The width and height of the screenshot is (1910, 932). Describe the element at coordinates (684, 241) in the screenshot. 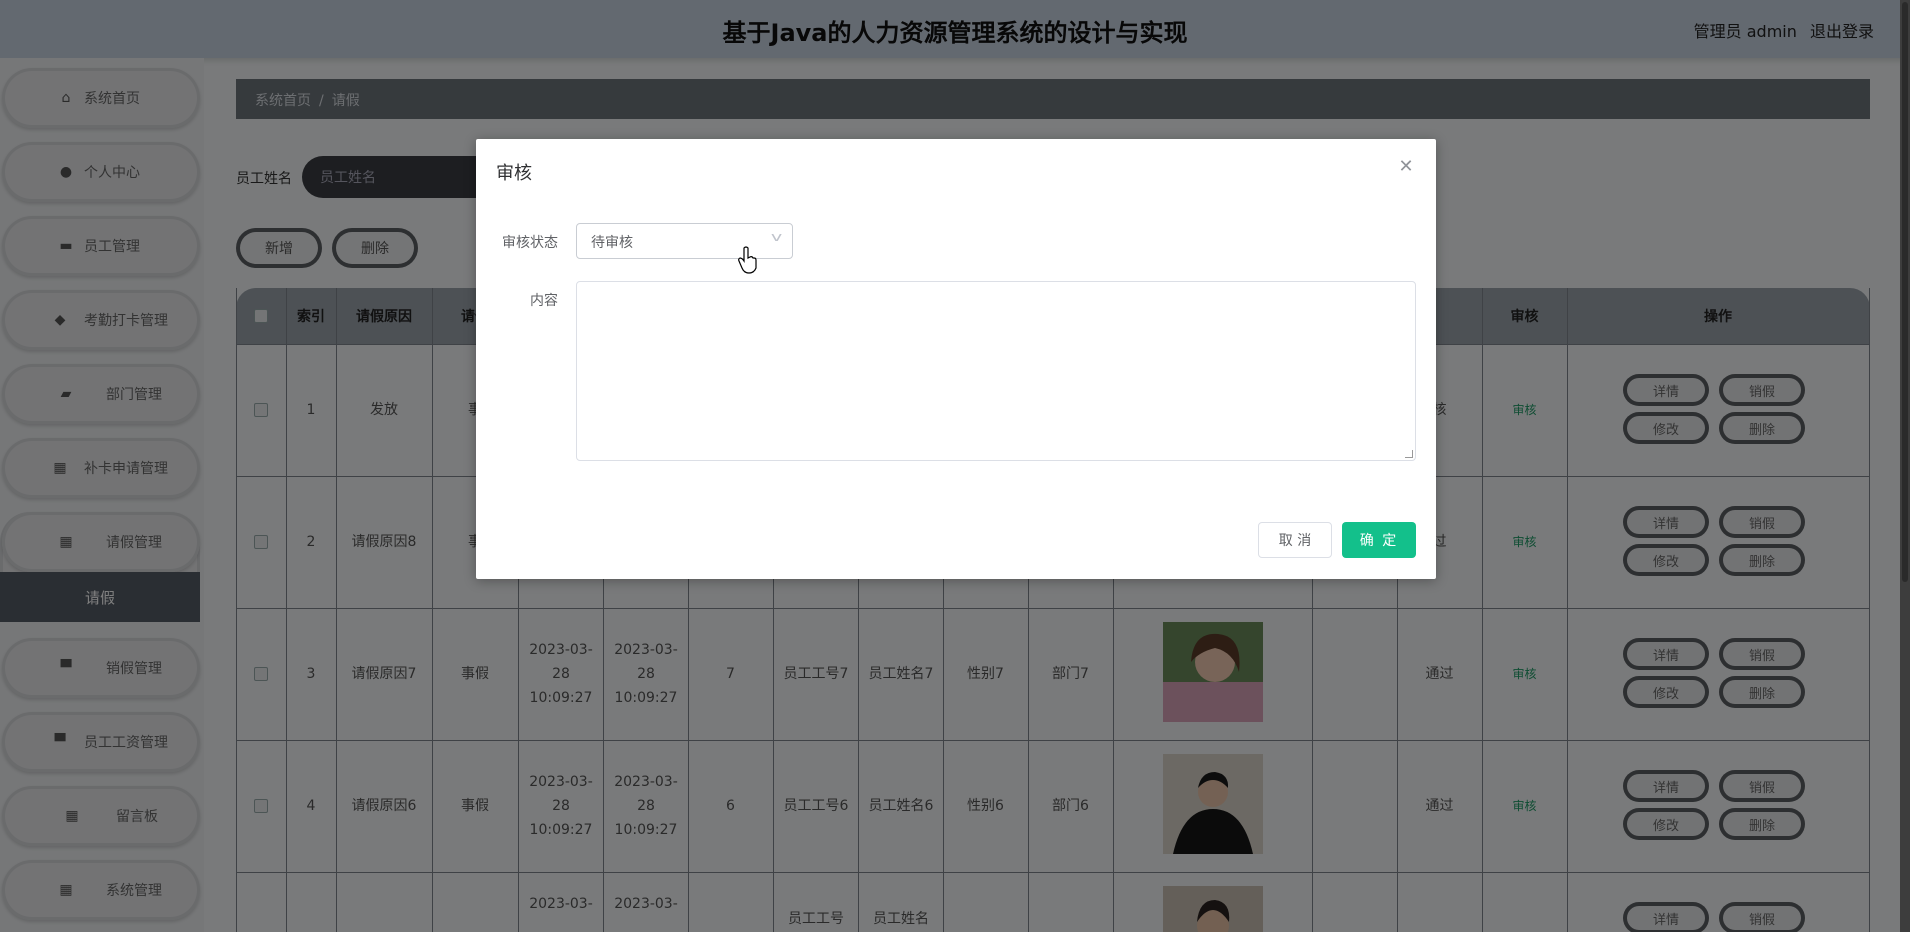

I see `status-select: 待审核 v` at that location.